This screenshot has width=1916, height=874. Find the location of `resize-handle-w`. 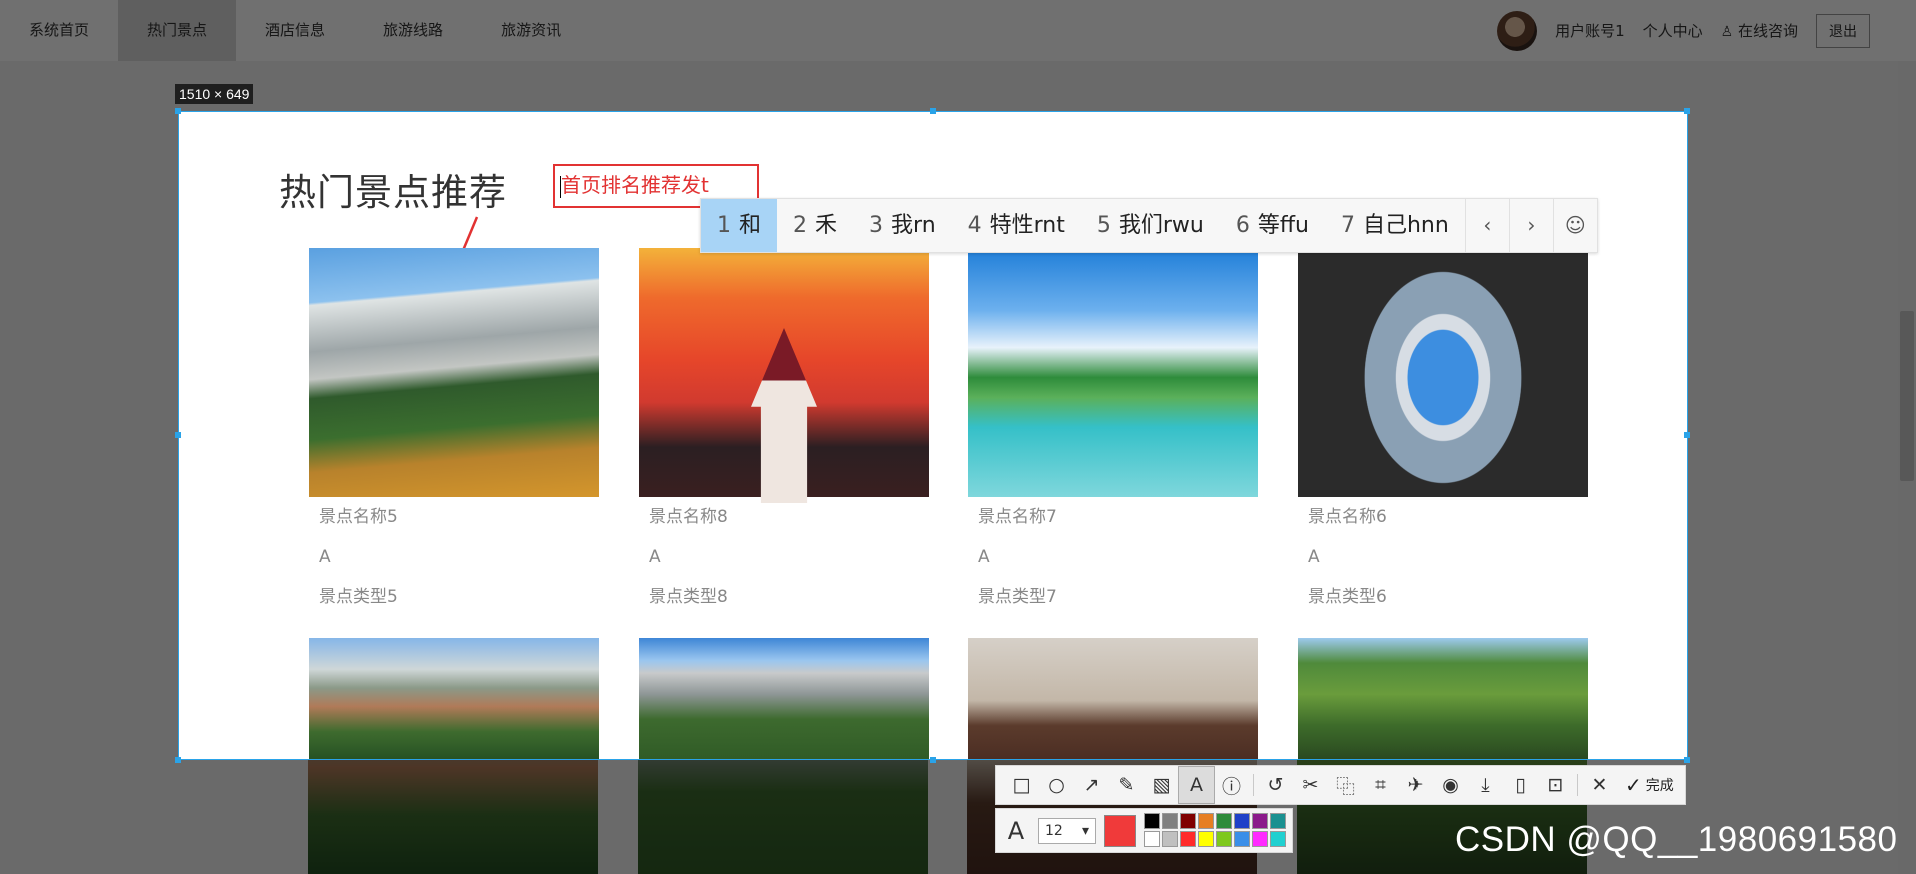

resize-handle-w is located at coordinates (178, 435).